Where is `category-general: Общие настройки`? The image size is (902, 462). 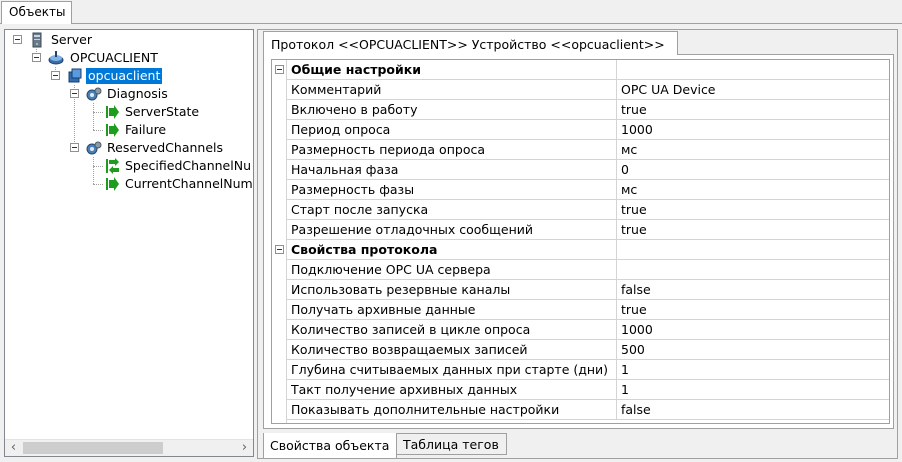 category-general: Общие настройки is located at coordinates (588, 70).